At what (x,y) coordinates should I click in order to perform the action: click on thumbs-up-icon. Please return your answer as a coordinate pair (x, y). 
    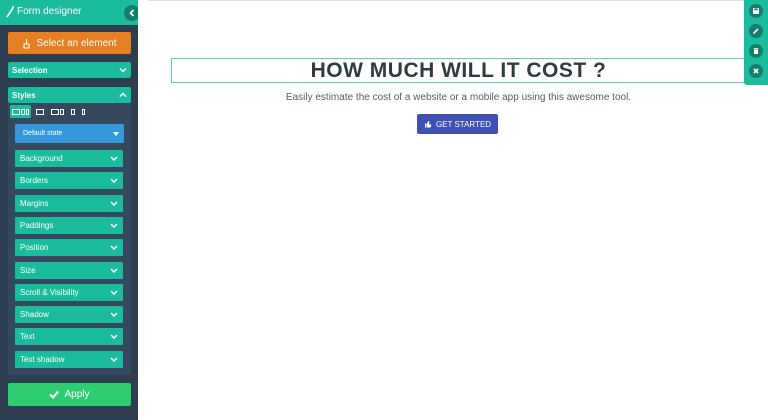
    Looking at the image, I should click on (428, 124).